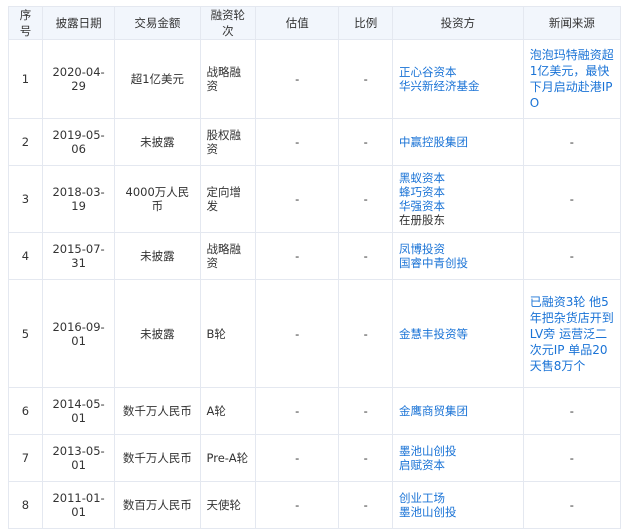 This screenshot has width=621, height=532. Describe the element at coordinates (25, 199) in the screenshot. I see `cell-no: 3` at that location.